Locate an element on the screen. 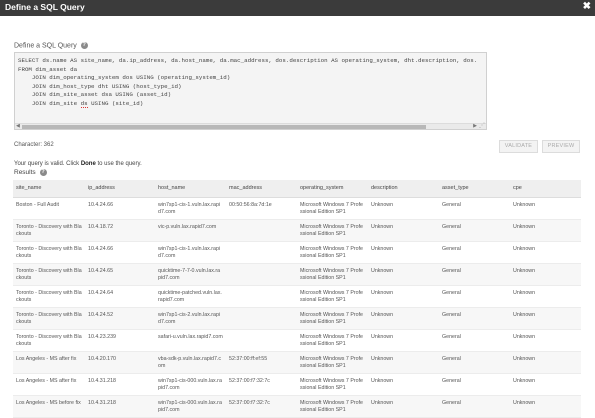 The width and height of the screenshot is (595, 418). table-cell: 10.4.20.170 is located at coordinates (120, 362).